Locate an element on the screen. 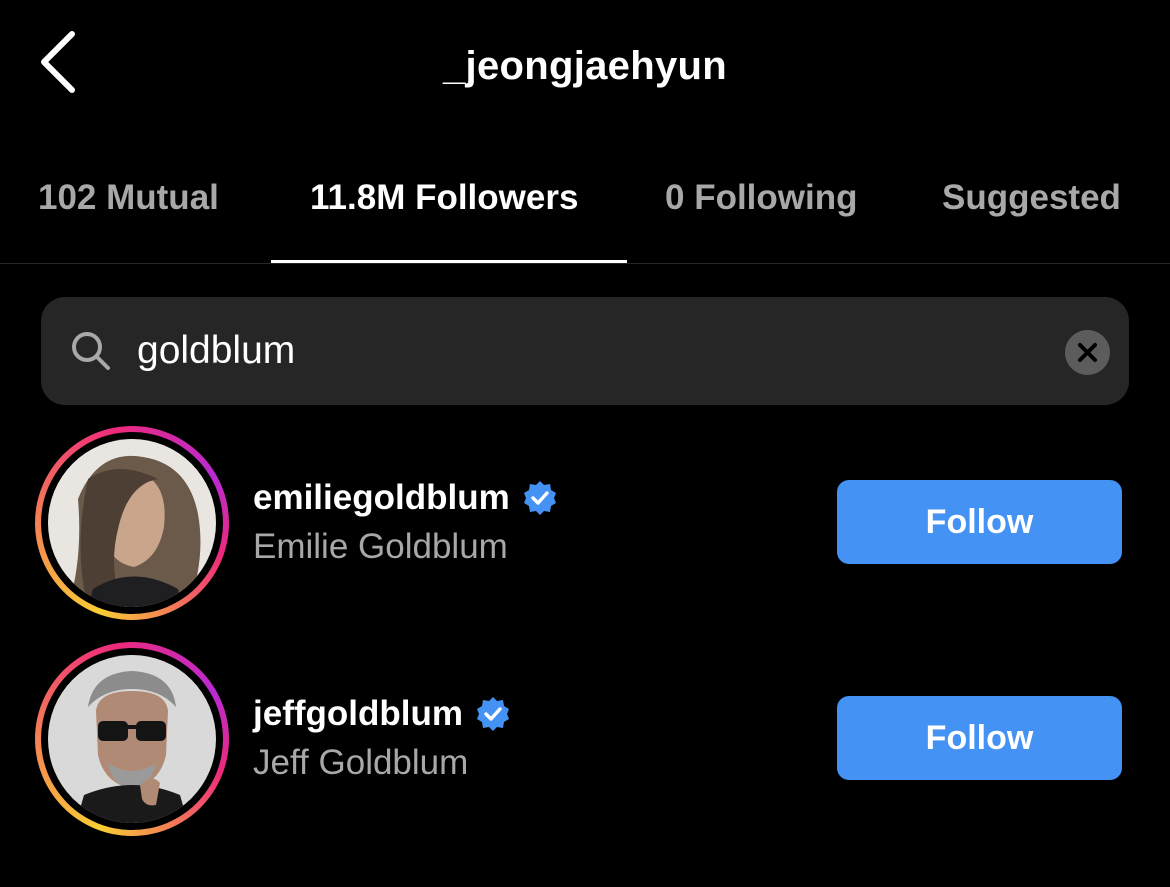 Image resolution: width=1170 pixels, height=887 pixels. tab-mutual: 102 Mutual is located at coordinates (128, 198).